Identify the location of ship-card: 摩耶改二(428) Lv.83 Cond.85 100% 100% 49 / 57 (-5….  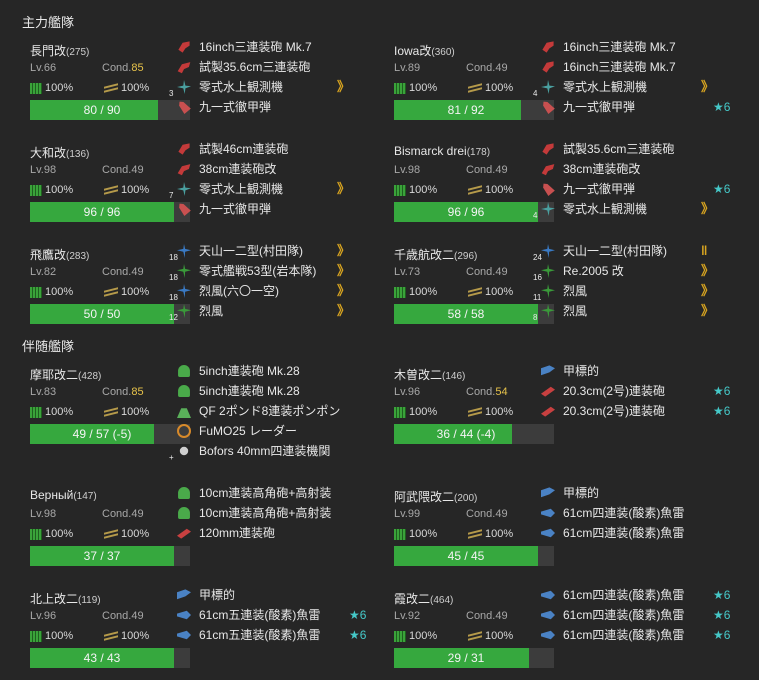
(192, 415).